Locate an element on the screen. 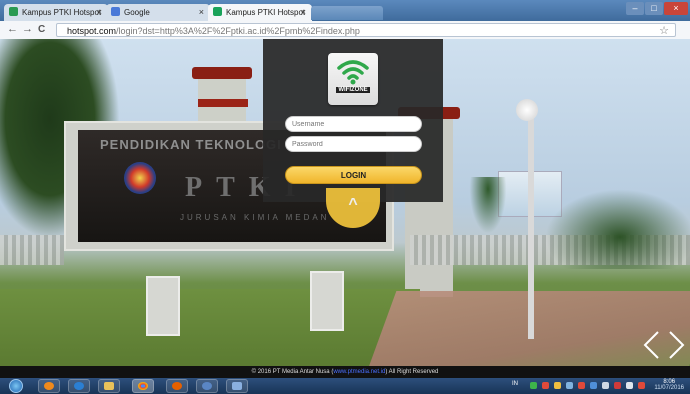 This screenshot has height=394, width=690. folder-icon is located at coordinates (109, 386).